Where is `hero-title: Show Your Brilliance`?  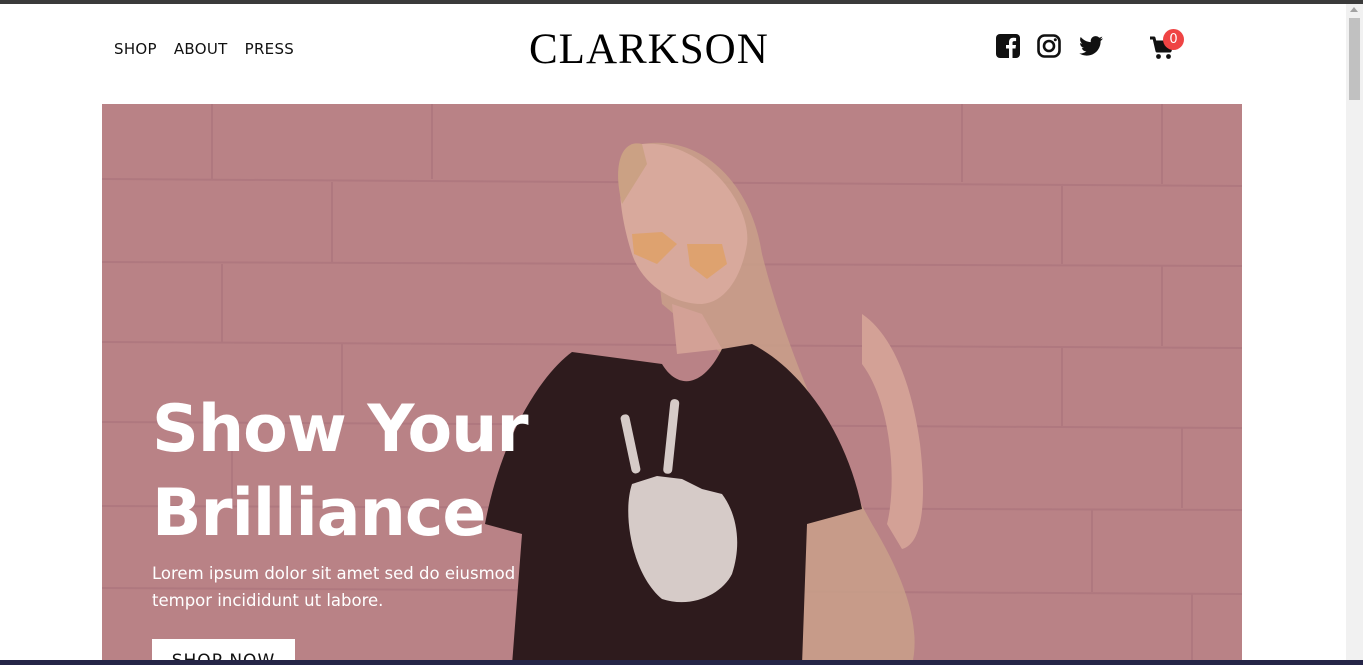
hero-title: Show Your Brilliance is located at coordinates (340, 472).